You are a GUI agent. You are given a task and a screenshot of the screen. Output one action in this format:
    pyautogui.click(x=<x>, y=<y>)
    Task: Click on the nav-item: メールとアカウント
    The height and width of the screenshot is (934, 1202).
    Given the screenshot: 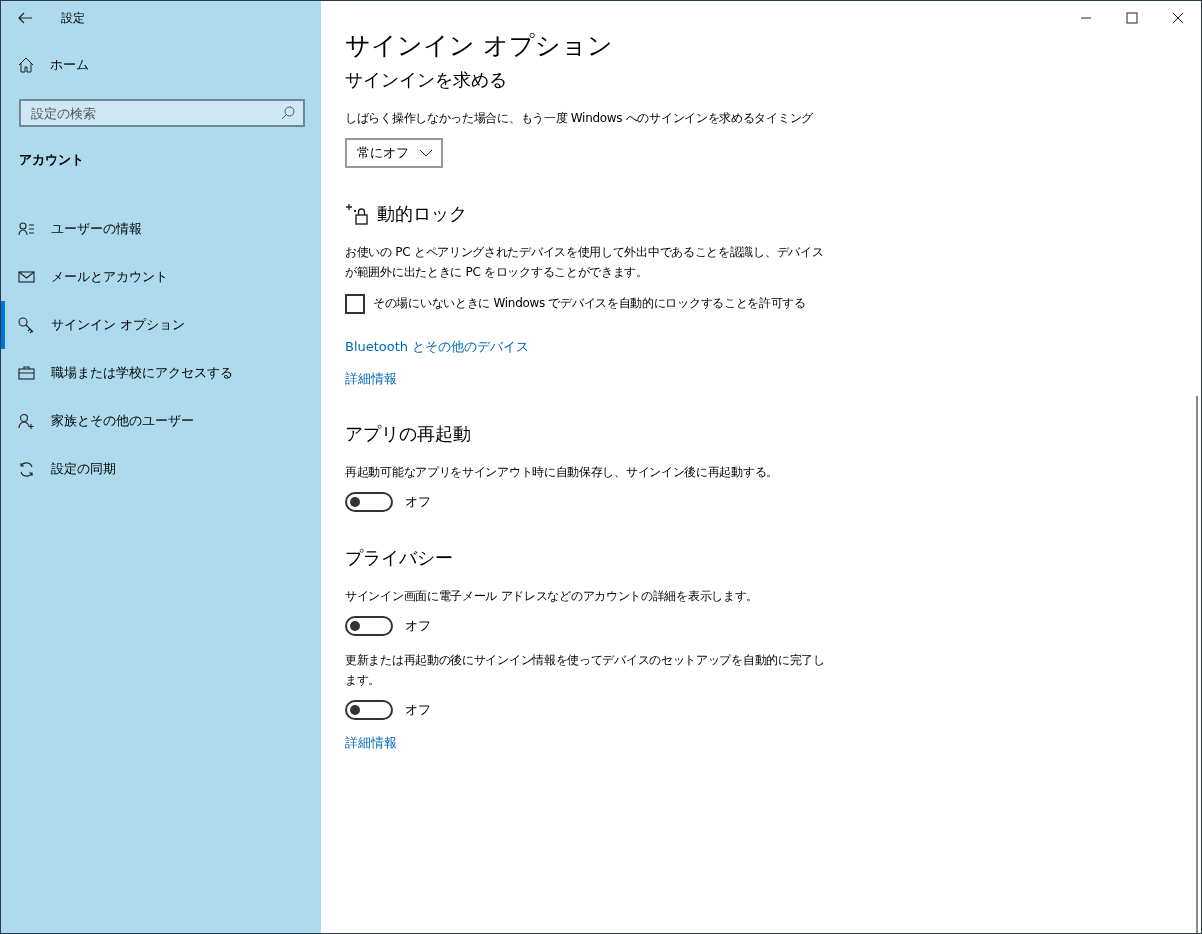 What is the action you would take?
    pyautogui.click(x=161, y=277)
    